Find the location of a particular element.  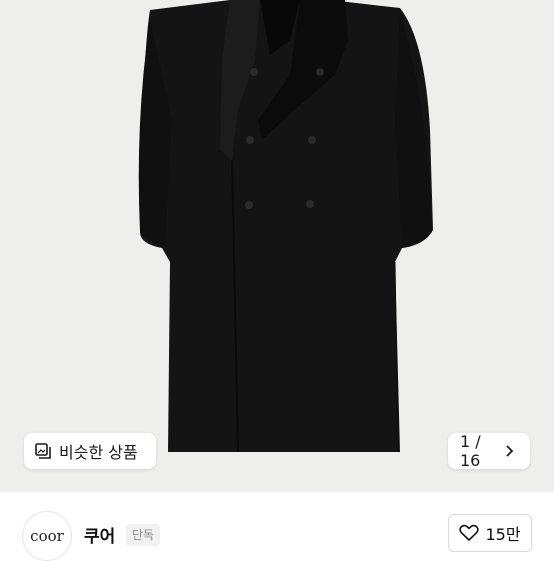

brand-logo-text: coor is located at coordinates (47, 536).